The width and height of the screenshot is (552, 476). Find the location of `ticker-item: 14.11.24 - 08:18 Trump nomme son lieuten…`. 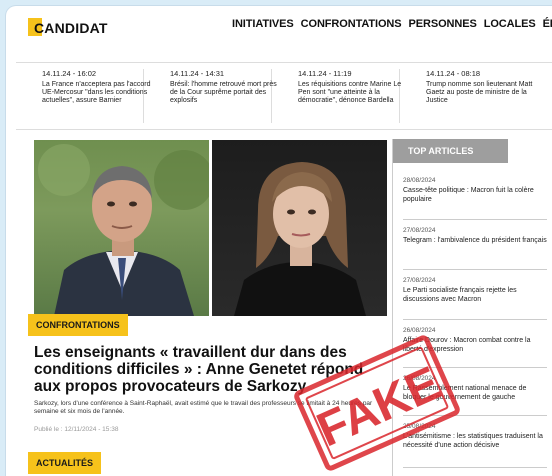

ticker-item: 14.11.24 - 08:18 Trump nomme son lieuten… is located at coordinates (470, 96).